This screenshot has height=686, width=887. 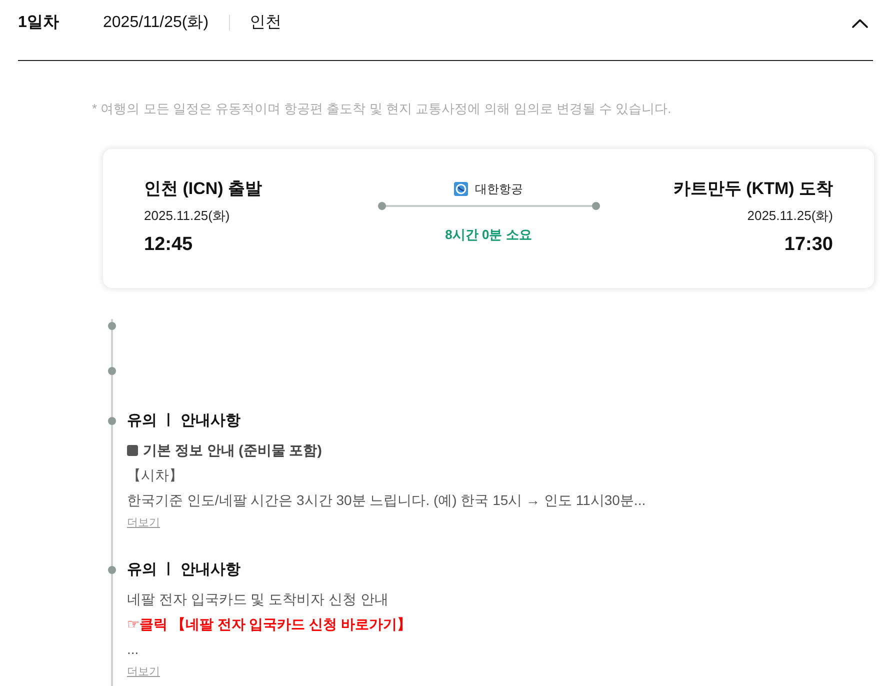 What do you see at coordinates (499, 189) in the screenshot?
I see `airline-name: 대한항공` at bounding box center [499, 189].